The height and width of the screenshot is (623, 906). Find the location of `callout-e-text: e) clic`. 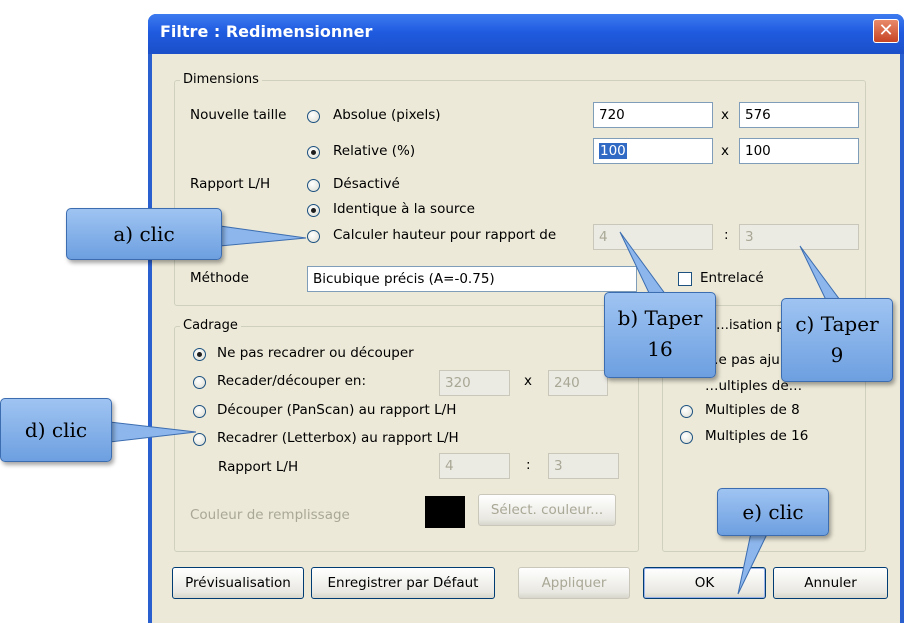

callout-e-text: e) clic is located at coordinates (773, 512).